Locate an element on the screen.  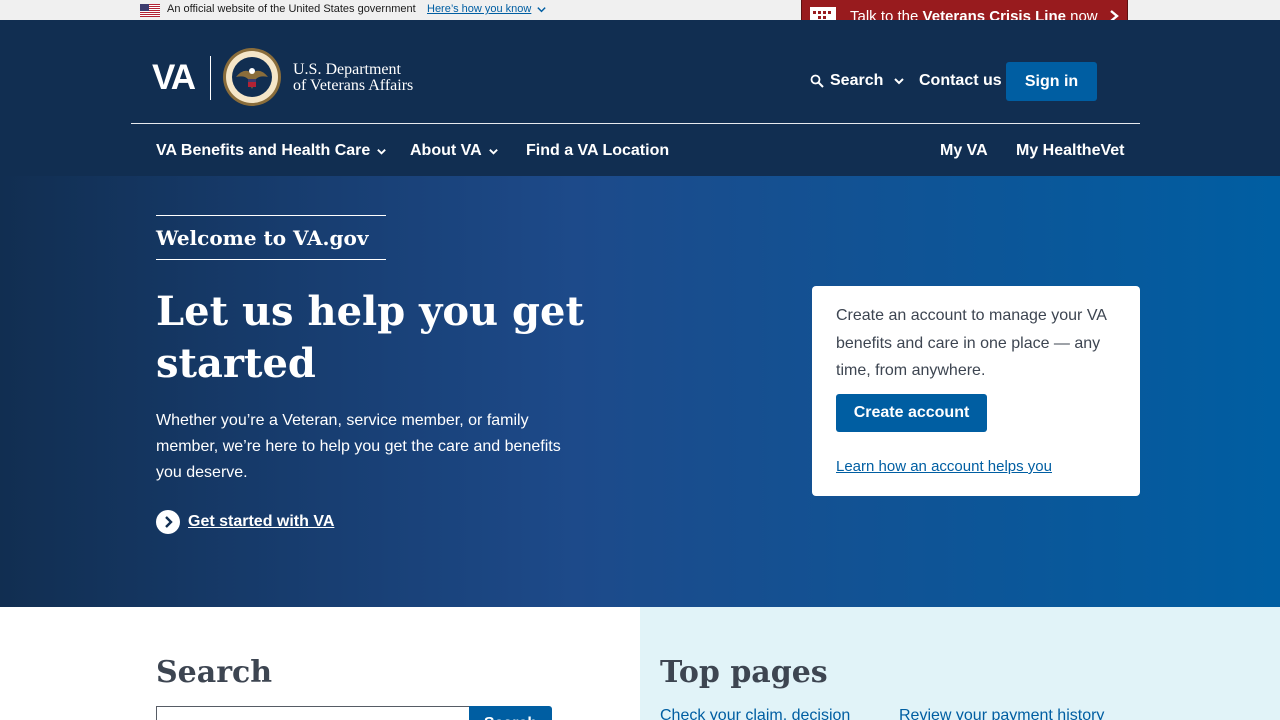
us-flag-icon is located at coordinates (150, 10).